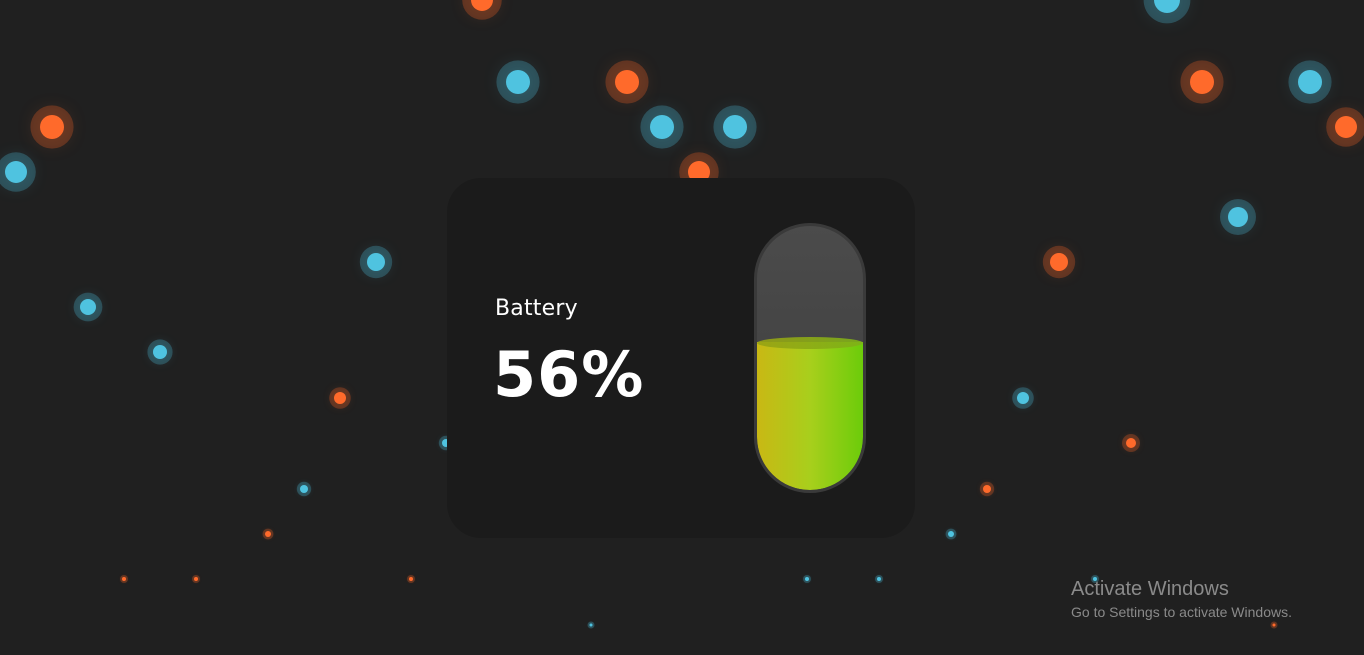  Describe the element at coordinates (569, 374) in the screenshot. I see `battery-percent: 56%` at that location.